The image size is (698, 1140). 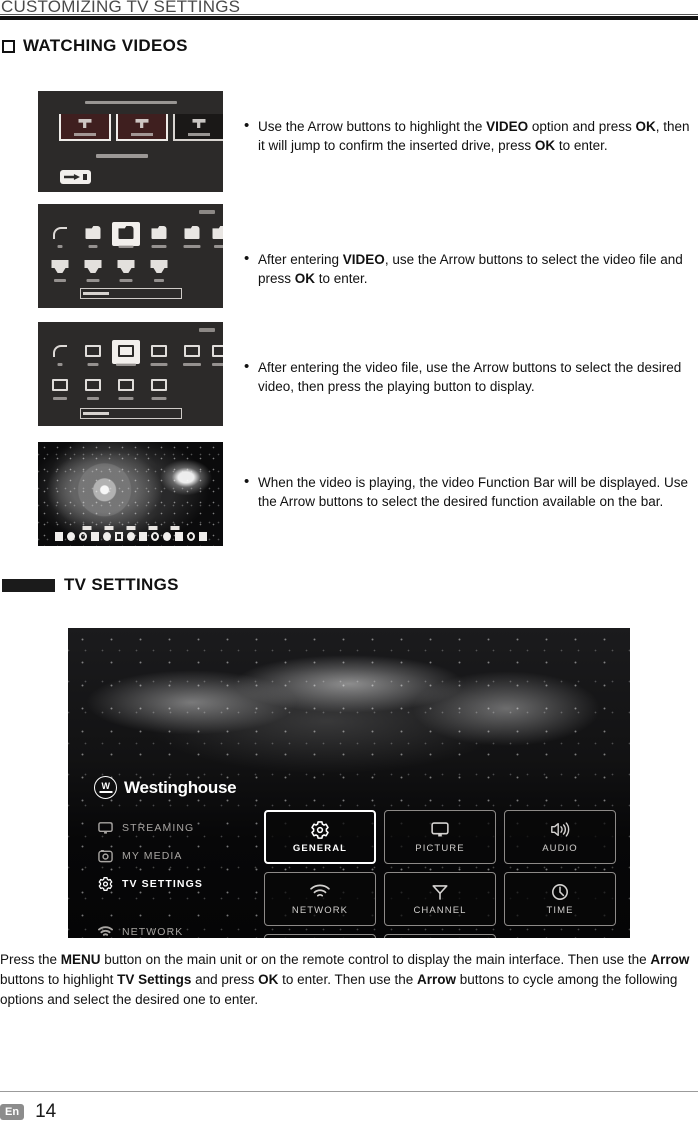 What do you see at coordinates (46, 1111) in the screenshot?
I see `page-number: 14` at bounding box center [46, 1111].